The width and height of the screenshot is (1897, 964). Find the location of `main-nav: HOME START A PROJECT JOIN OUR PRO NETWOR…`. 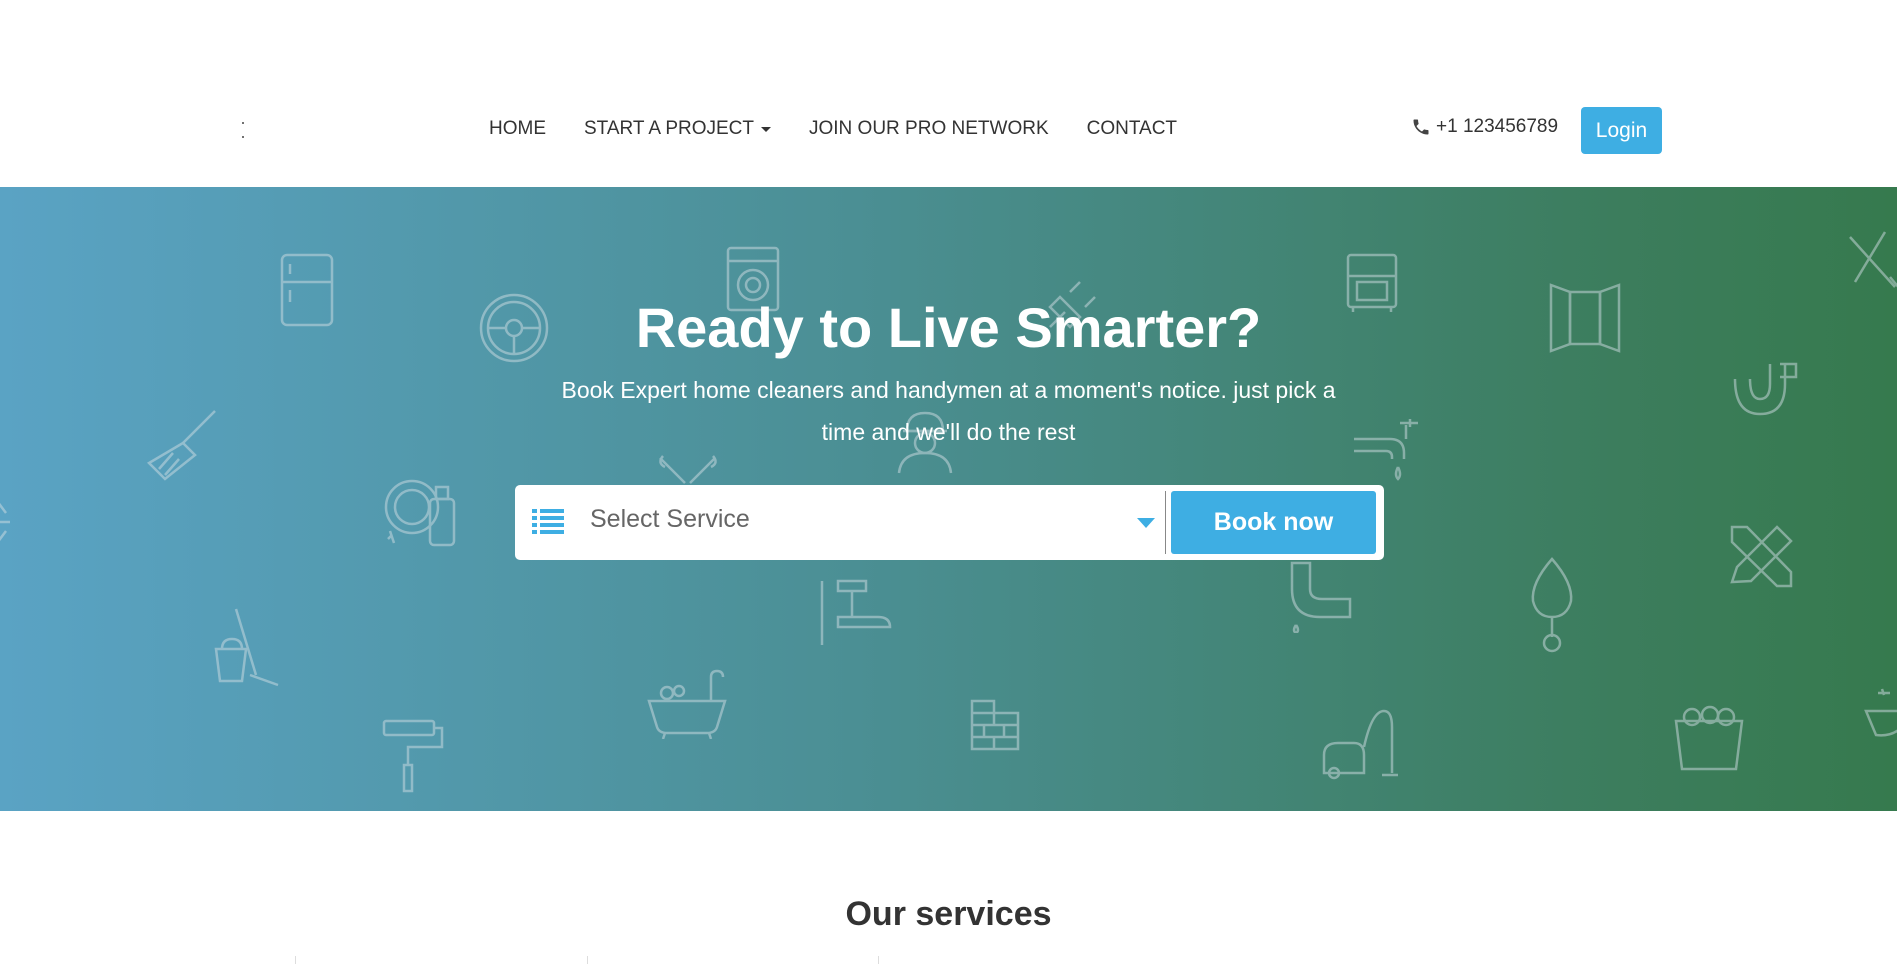

main-nav: HOME START A PROJECT JOIN OUR PRO NETWOR… is located at coordinates (833, 129).